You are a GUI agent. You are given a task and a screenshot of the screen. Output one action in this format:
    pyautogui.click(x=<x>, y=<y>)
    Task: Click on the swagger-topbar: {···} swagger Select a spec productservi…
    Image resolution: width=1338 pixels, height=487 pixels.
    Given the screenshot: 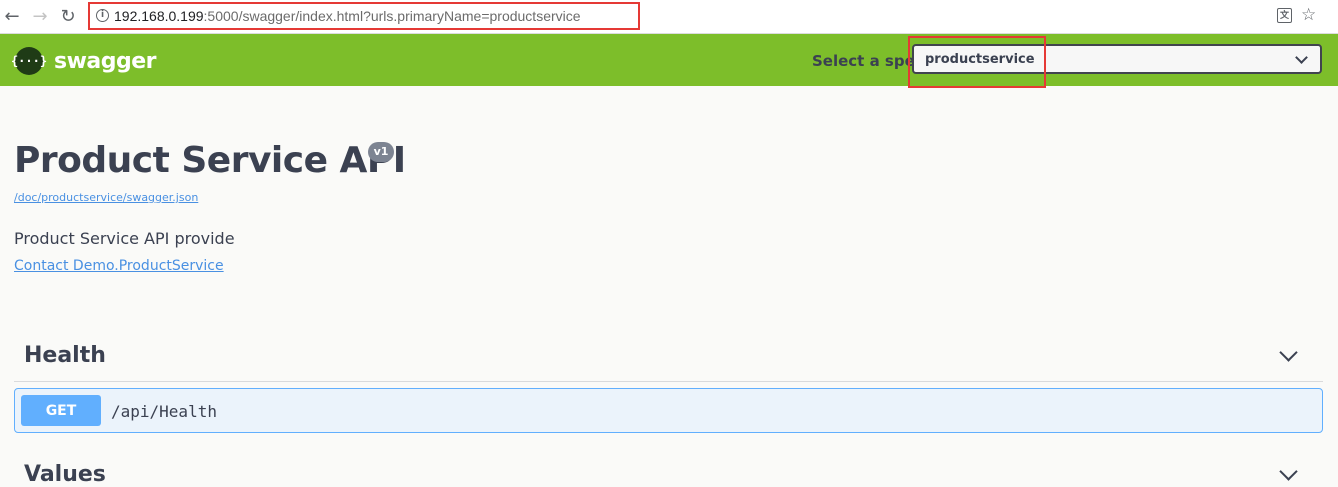 What is the action you would take?
    pyautogui.click(x=669, y=60)
    